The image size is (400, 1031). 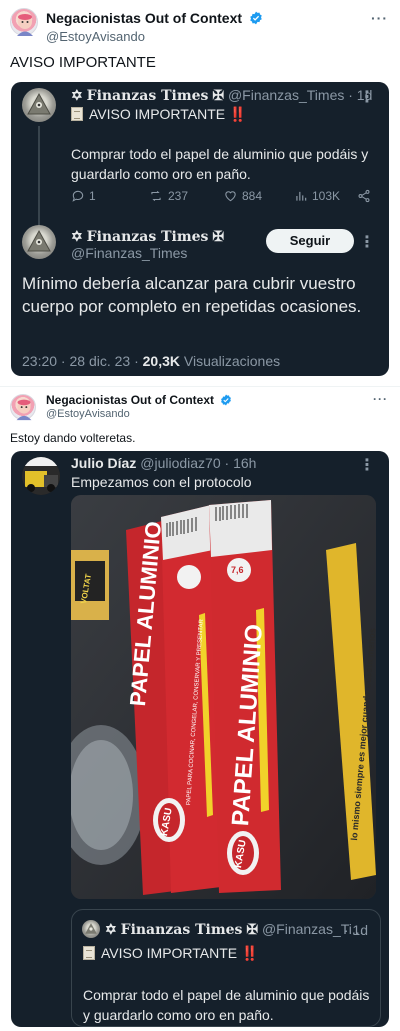 I want to click on views-button: 103K, so click(x=317, y=196).